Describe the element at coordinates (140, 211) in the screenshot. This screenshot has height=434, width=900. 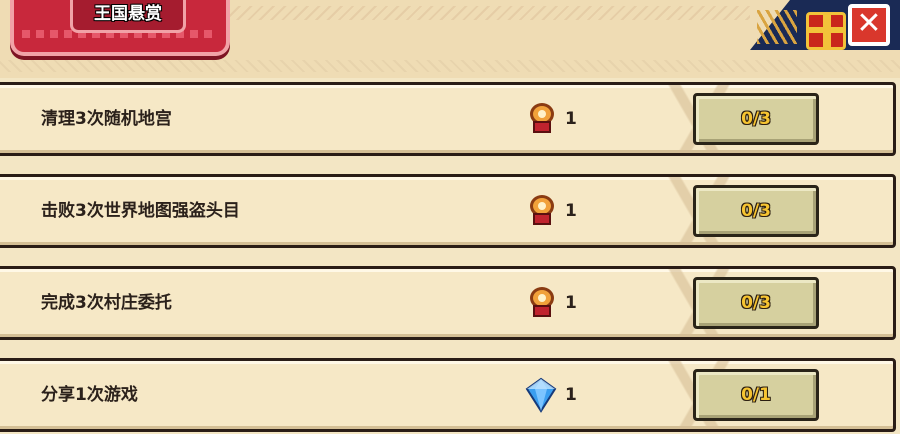
I see `quest-name: 击败3次世界地图强盗头目` at that location.